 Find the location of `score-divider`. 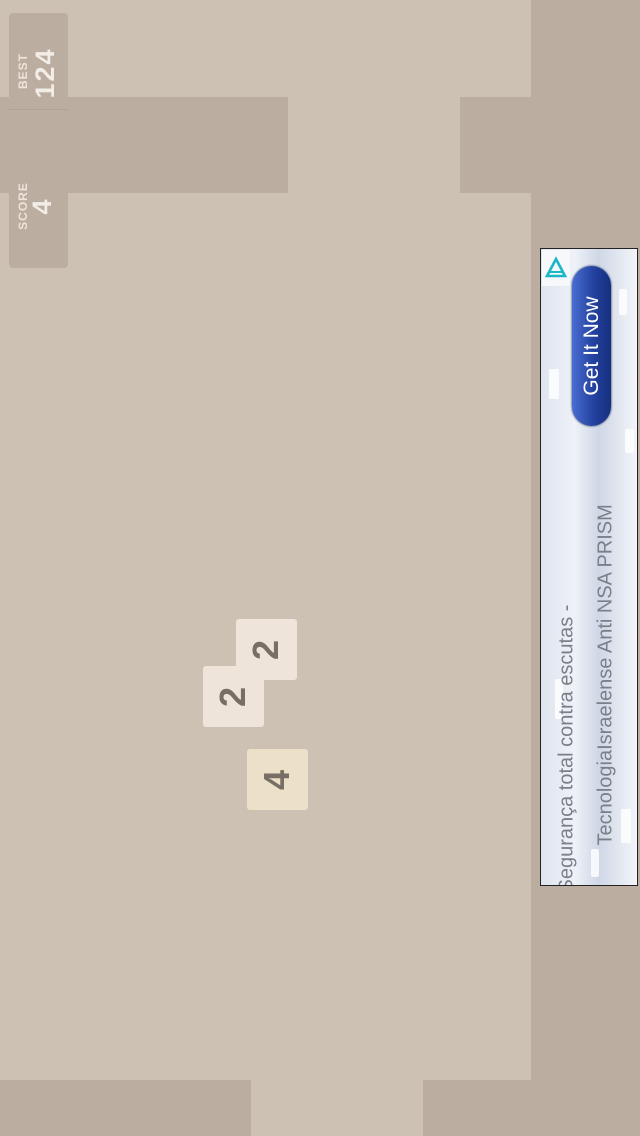

score-divider is located at coordinates (38, 109).